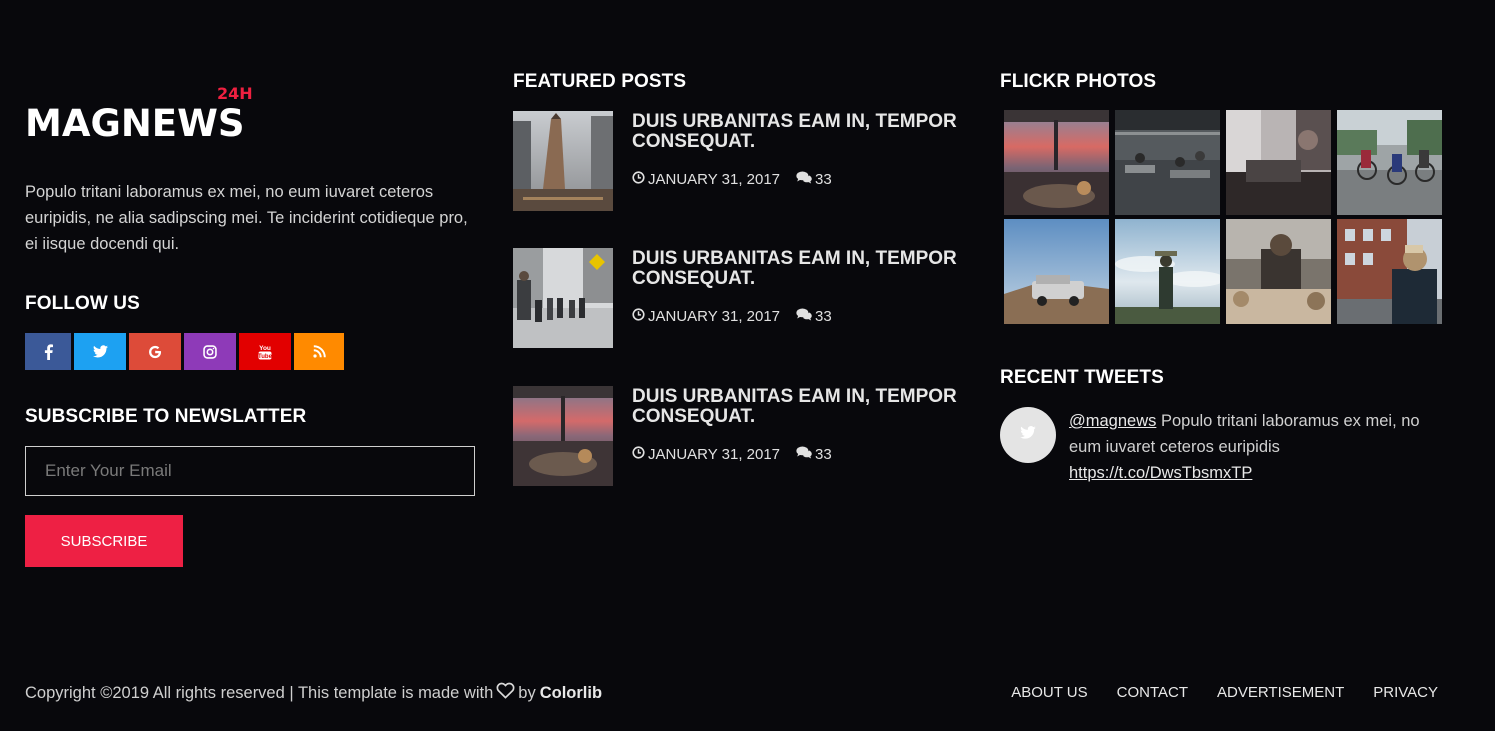 Image resolution: width=1495 pixels, height=731 pixels. Describe the element at coordinates (527, 692) in the screenshot. I see `copyright-by: by` at that location.